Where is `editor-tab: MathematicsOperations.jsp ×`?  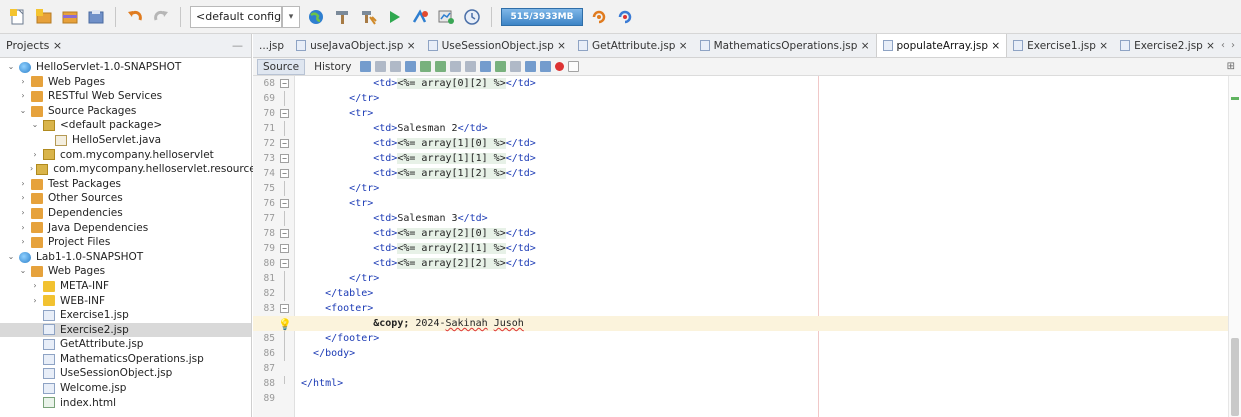 editor-tab: MathematicsOperations.jsp × is located at coordinates (785, 45).